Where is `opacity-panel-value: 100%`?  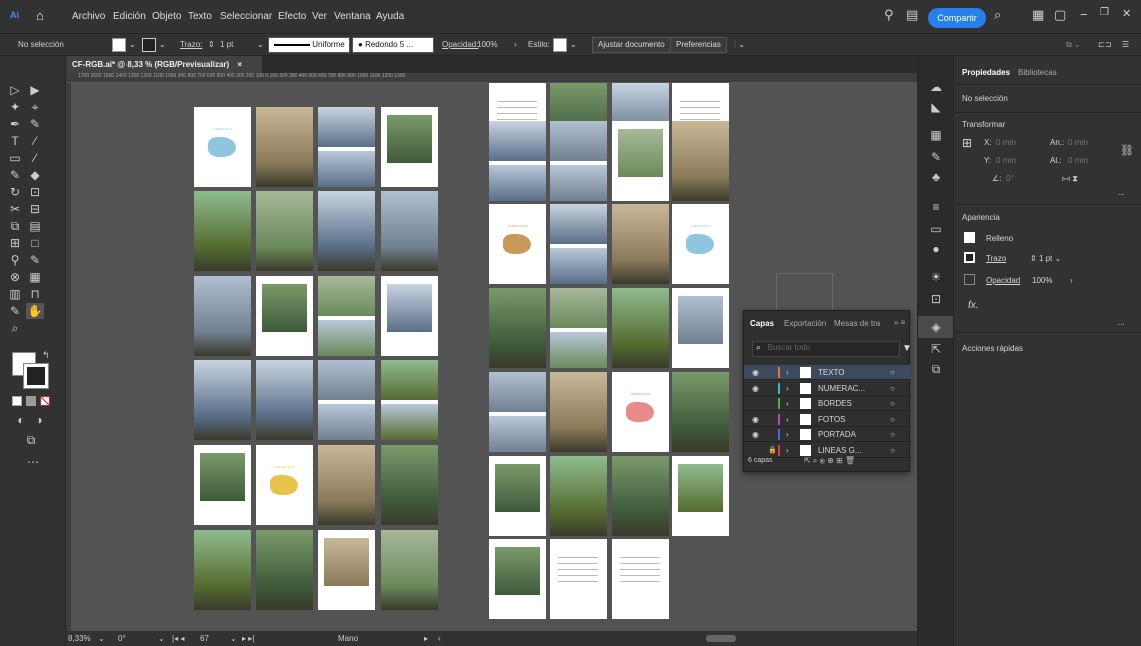 opacity-panel-value: 100% is located at coordinates (1042, 280).